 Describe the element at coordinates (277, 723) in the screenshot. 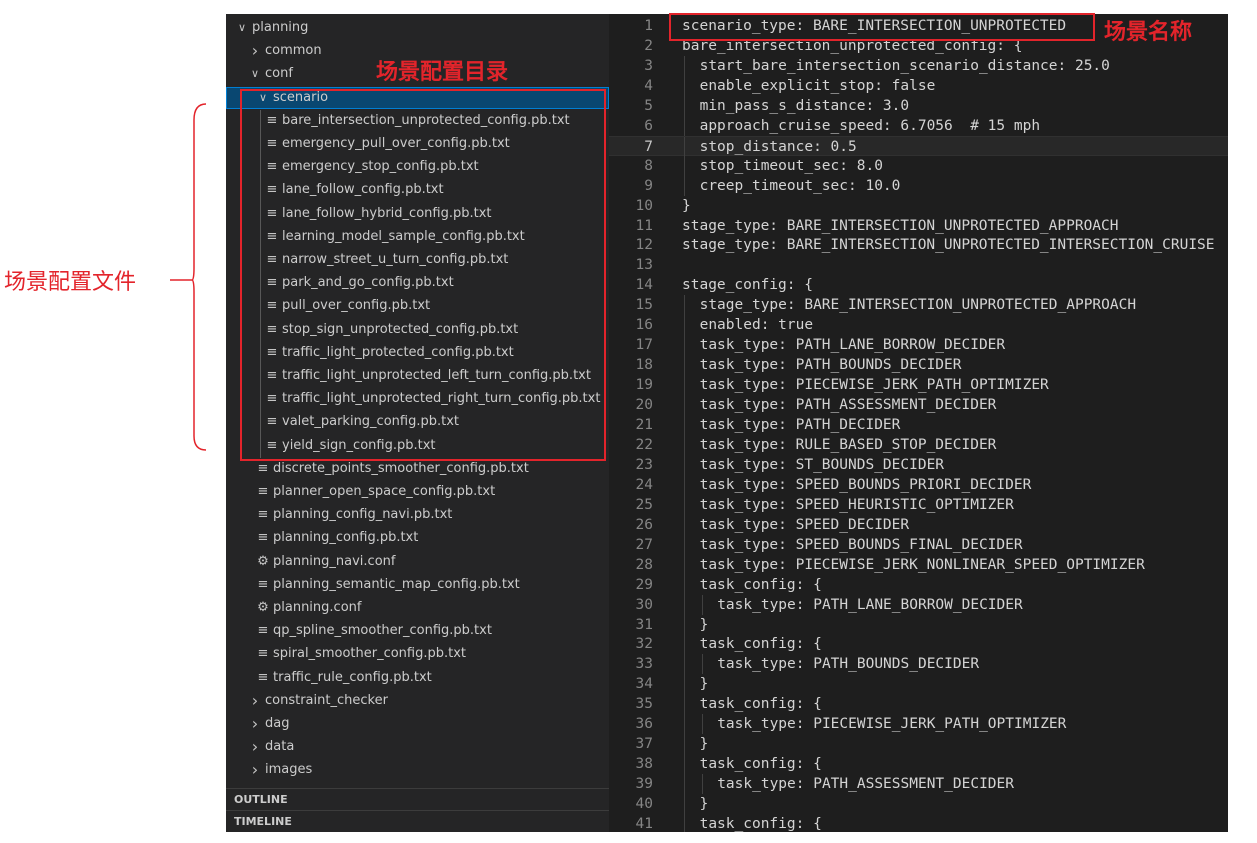

I see `tree-item-label: dag` at that location.